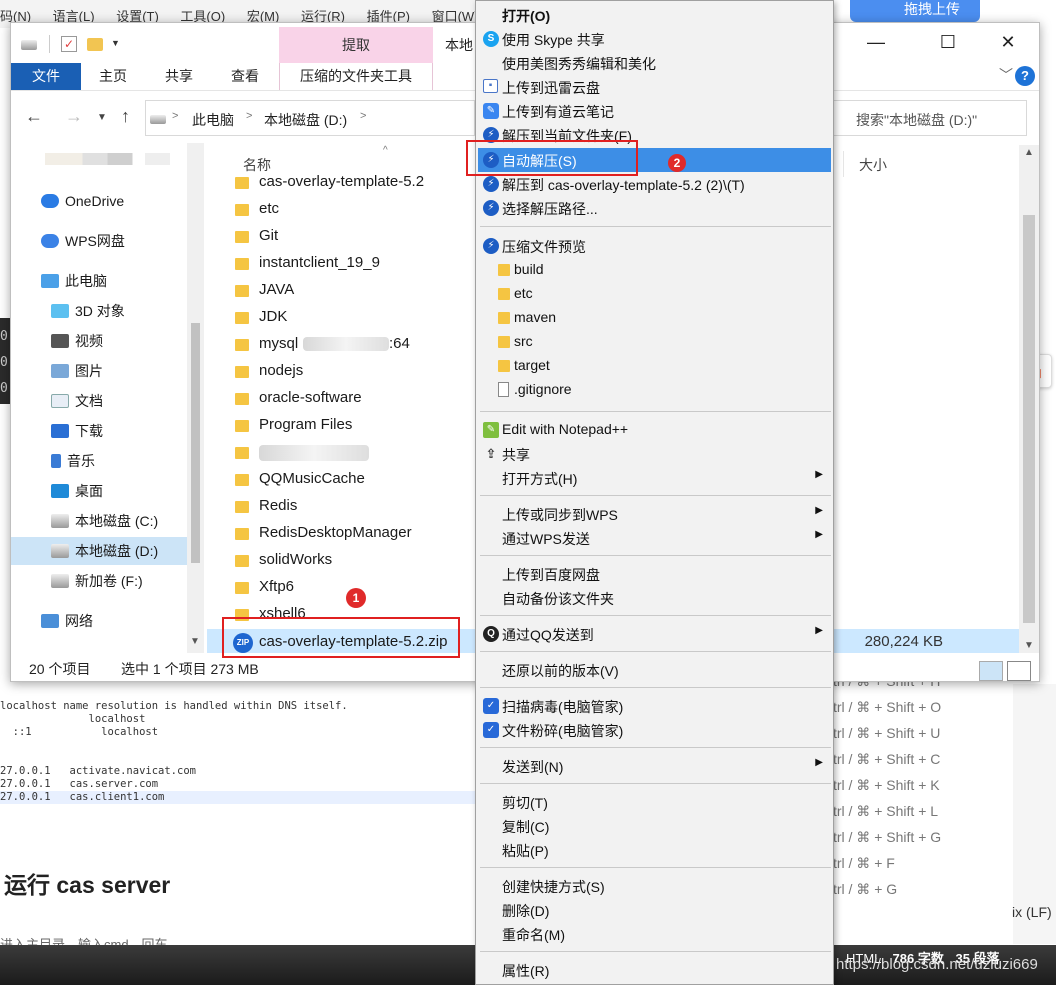 This screenshot has height=985, width=1056. Describe the element at coordinates (654, 430) in the screenshot. I see `menu-item-notepad: ✎ Edit with Notepad++` at that location.